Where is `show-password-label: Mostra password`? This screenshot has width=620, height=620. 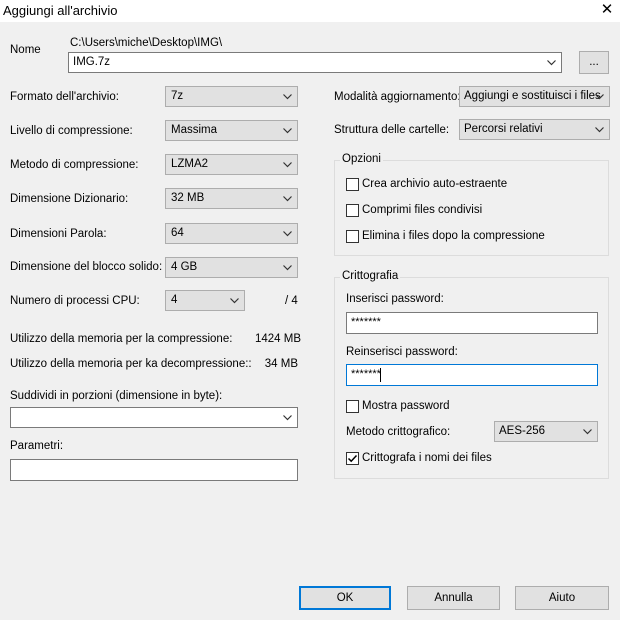
show-password-label: Mostra password is located at coordinates (406, 406).